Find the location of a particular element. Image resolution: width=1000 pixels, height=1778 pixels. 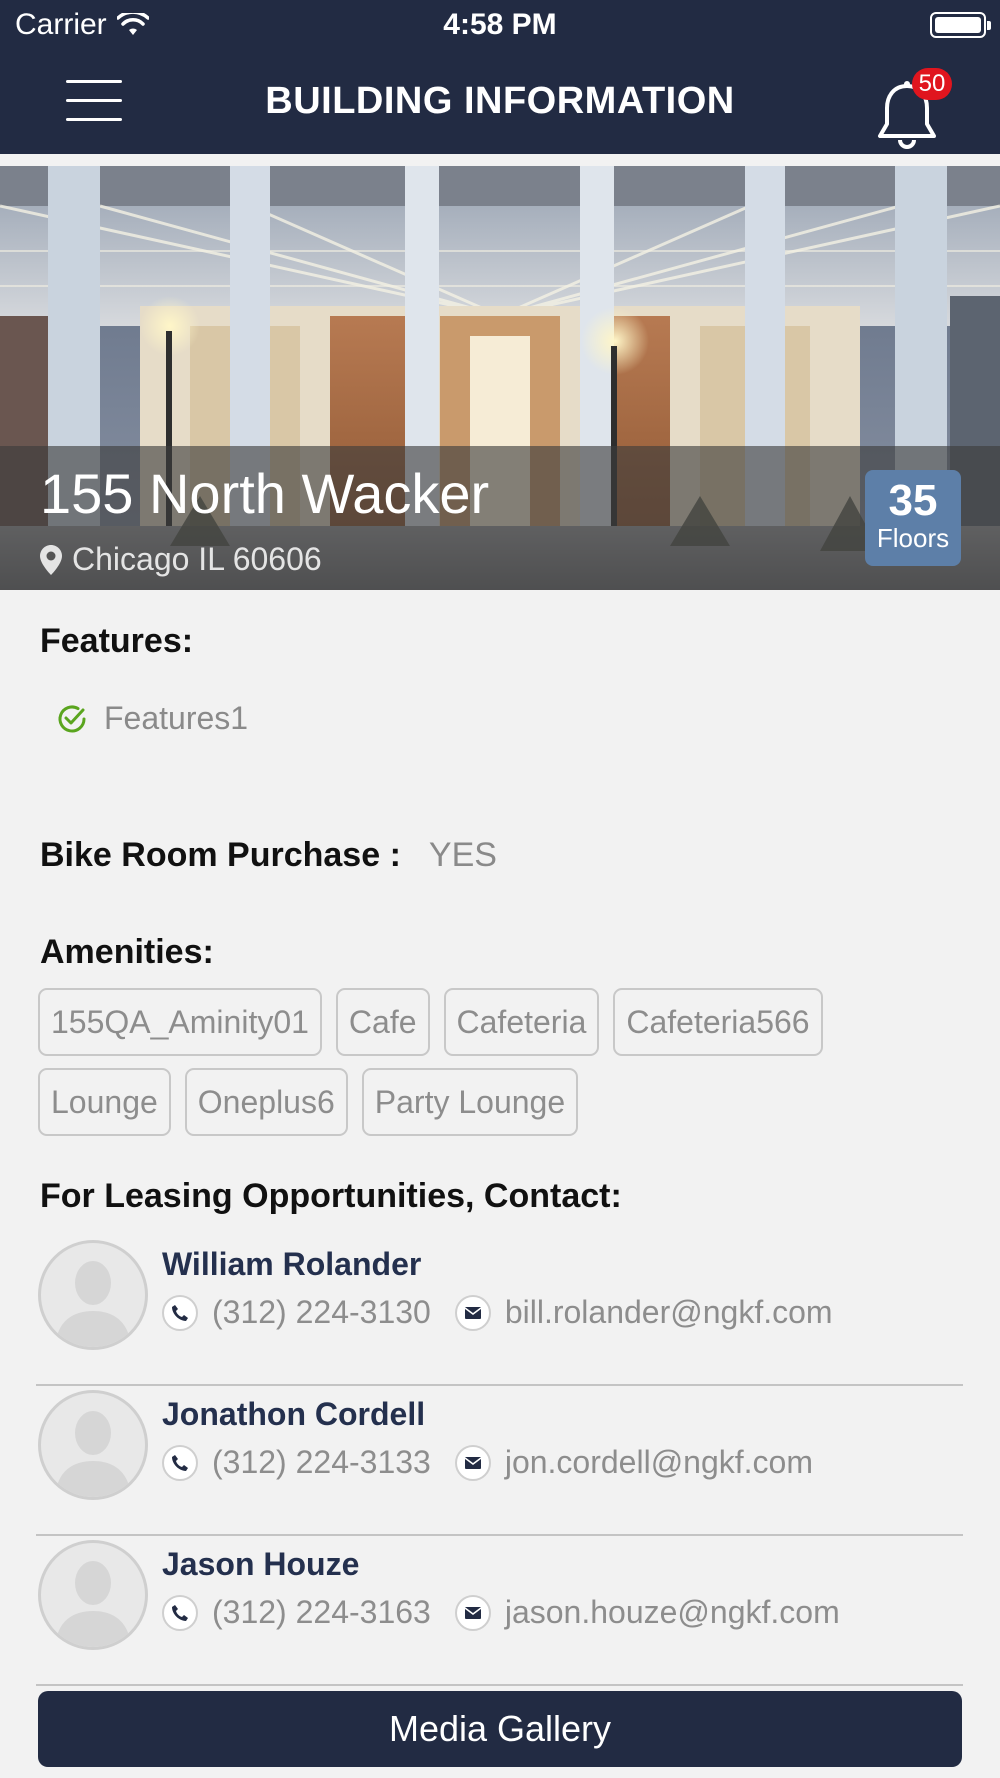

feature-item: Features1 is located at coordinates (152, 718).